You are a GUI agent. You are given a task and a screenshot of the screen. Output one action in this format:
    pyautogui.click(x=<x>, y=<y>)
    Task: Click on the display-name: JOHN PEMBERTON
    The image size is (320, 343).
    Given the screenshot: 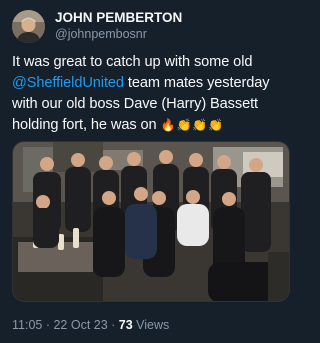 What is the action you would take?
    pyautogui.click(x=118, y=18)
    